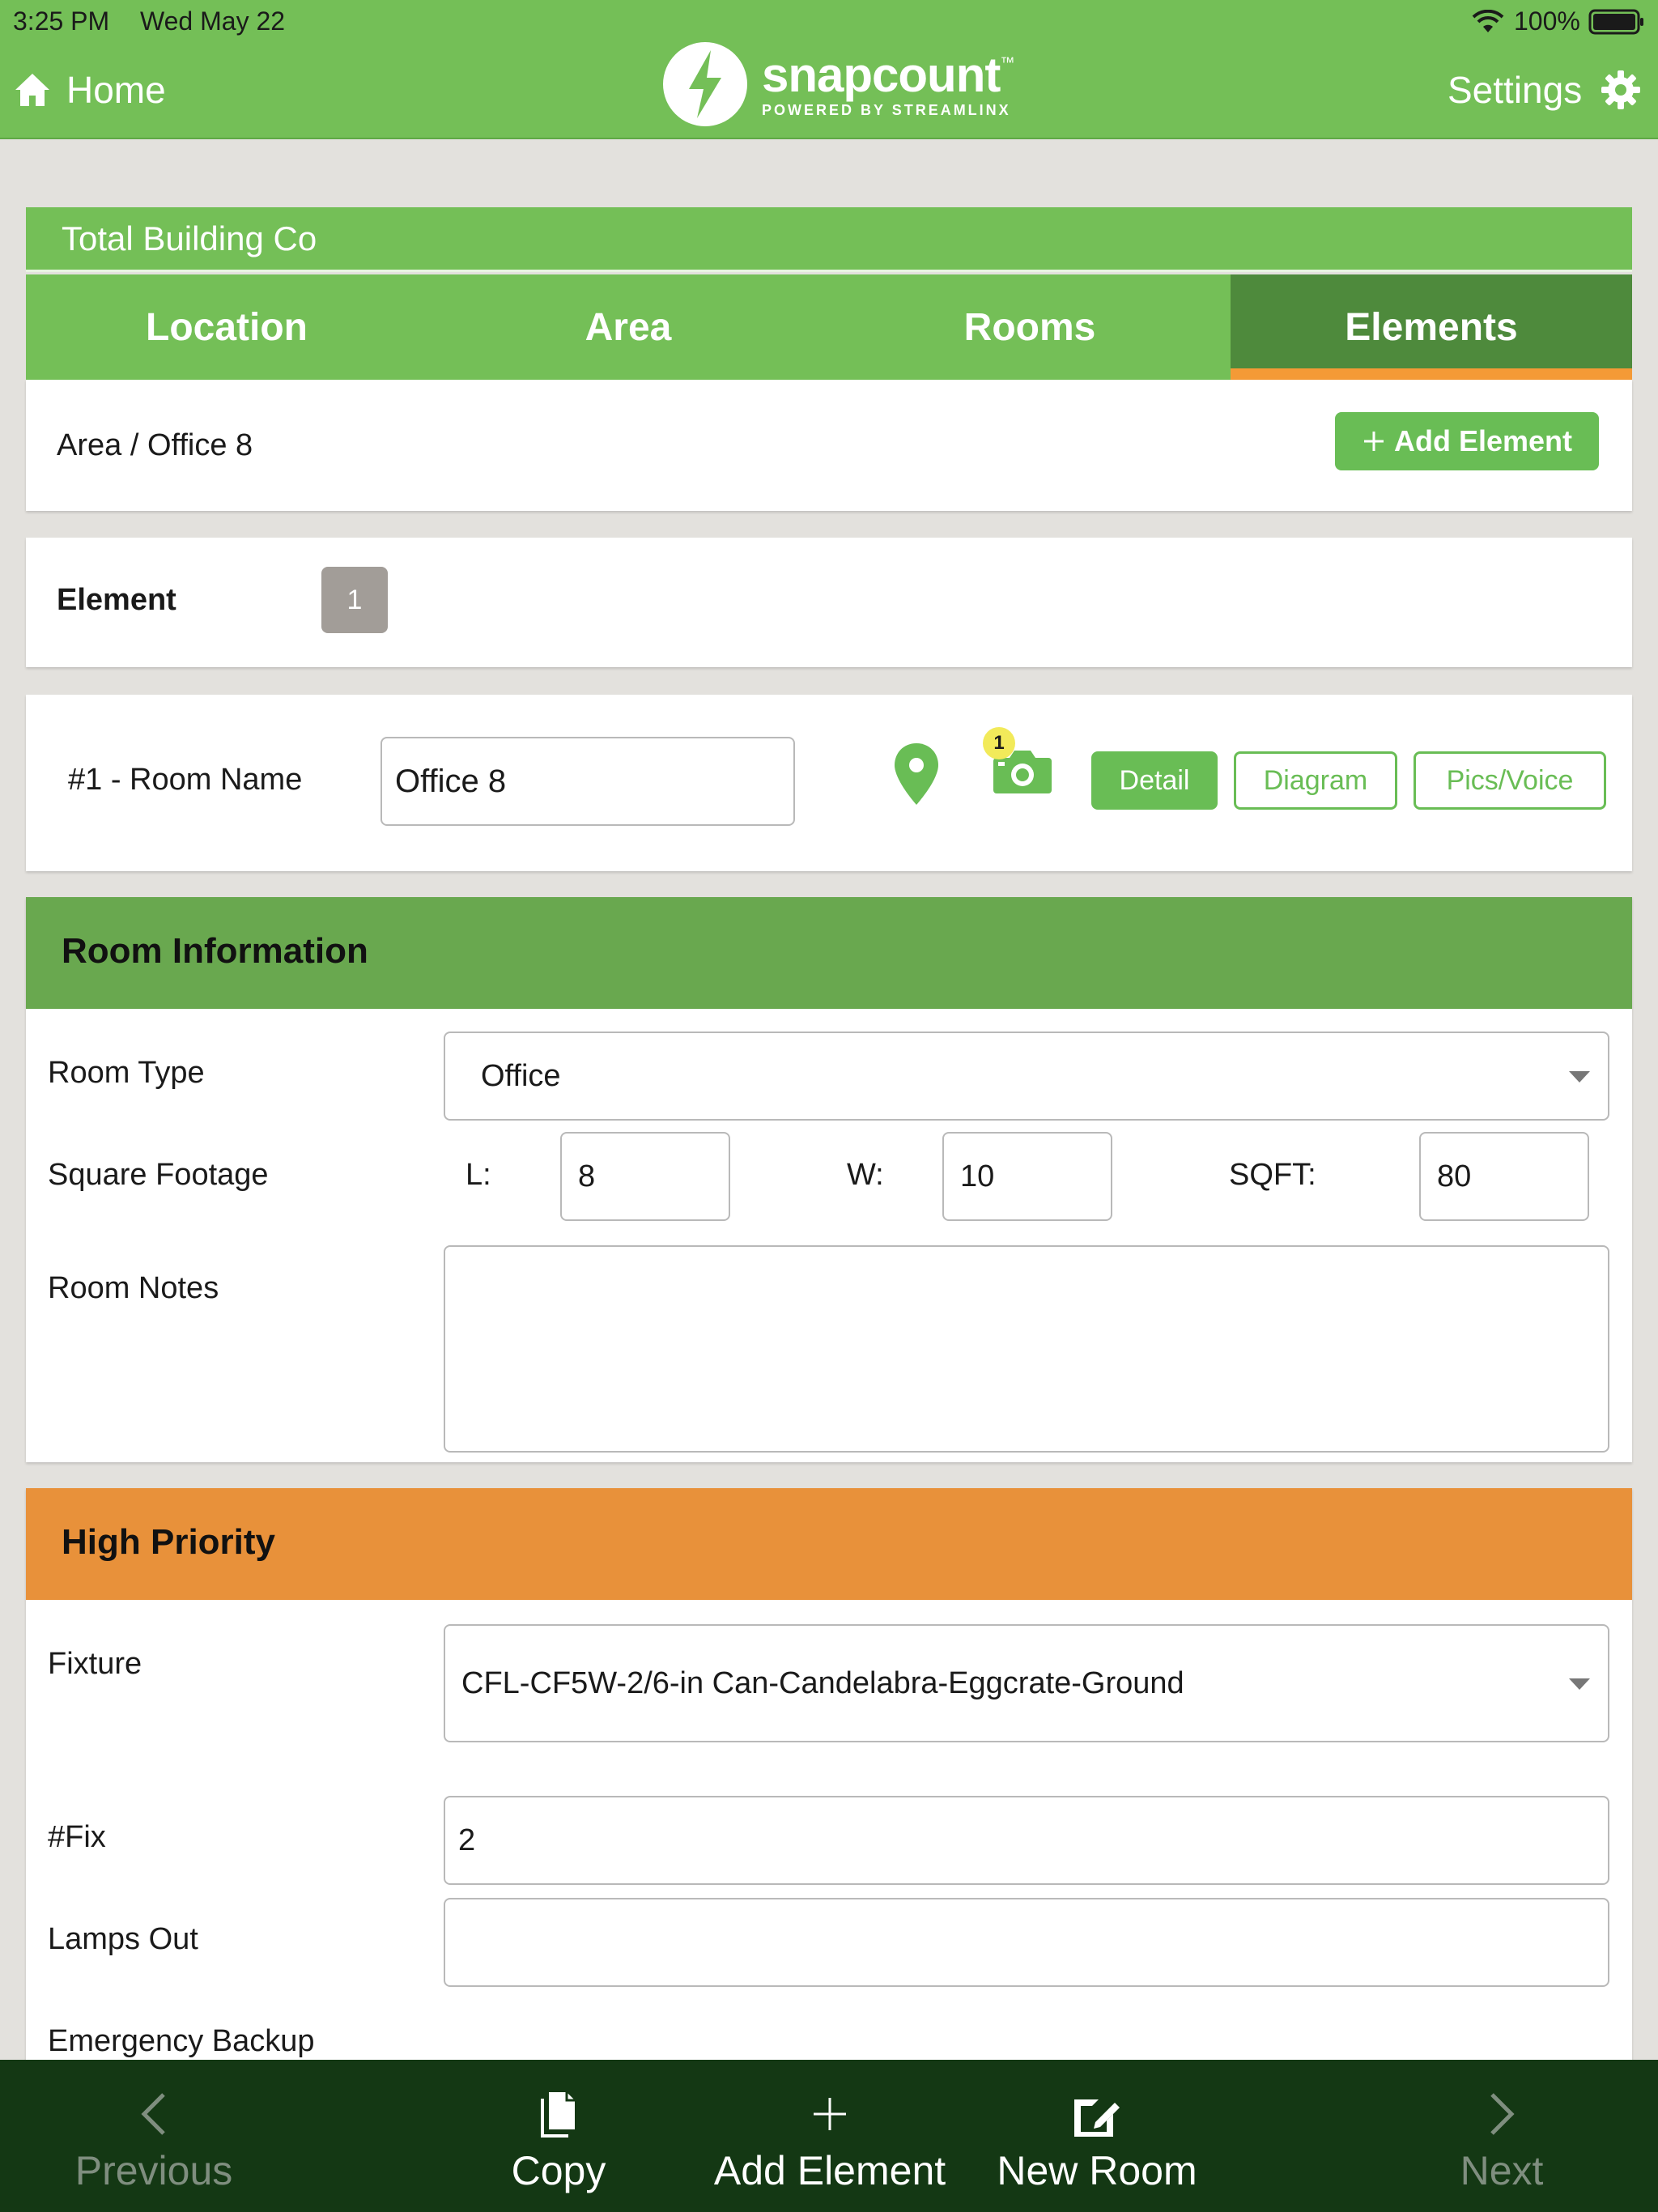  What do you see at coordinates (558, 2115) in the screenshot?
I see `copy-icon` at bounding box center [558, 2115].